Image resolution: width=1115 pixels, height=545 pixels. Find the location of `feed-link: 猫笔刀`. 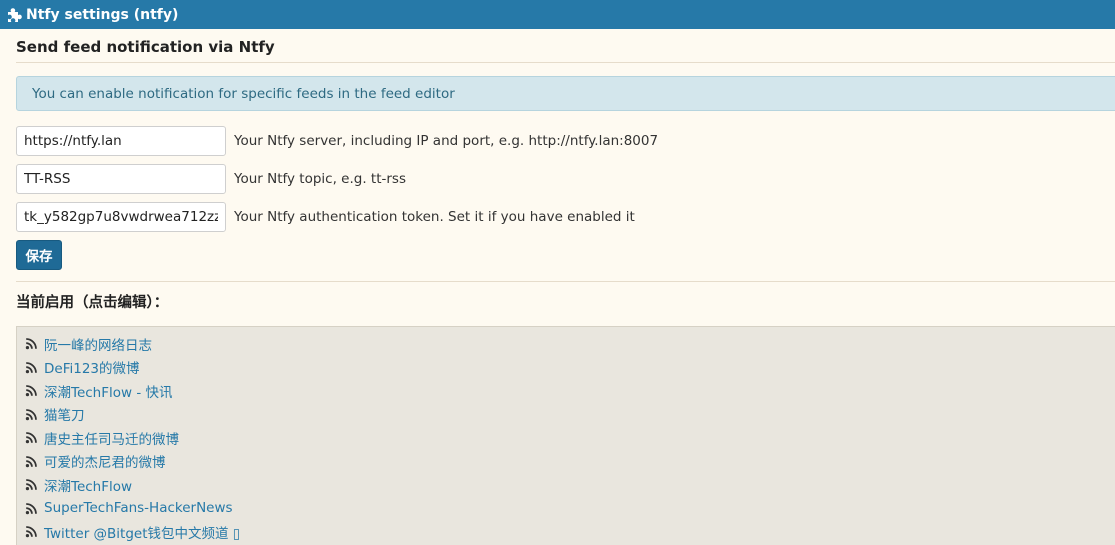

feed-link: 猫笔刀 is located at coordinates (64, 414).